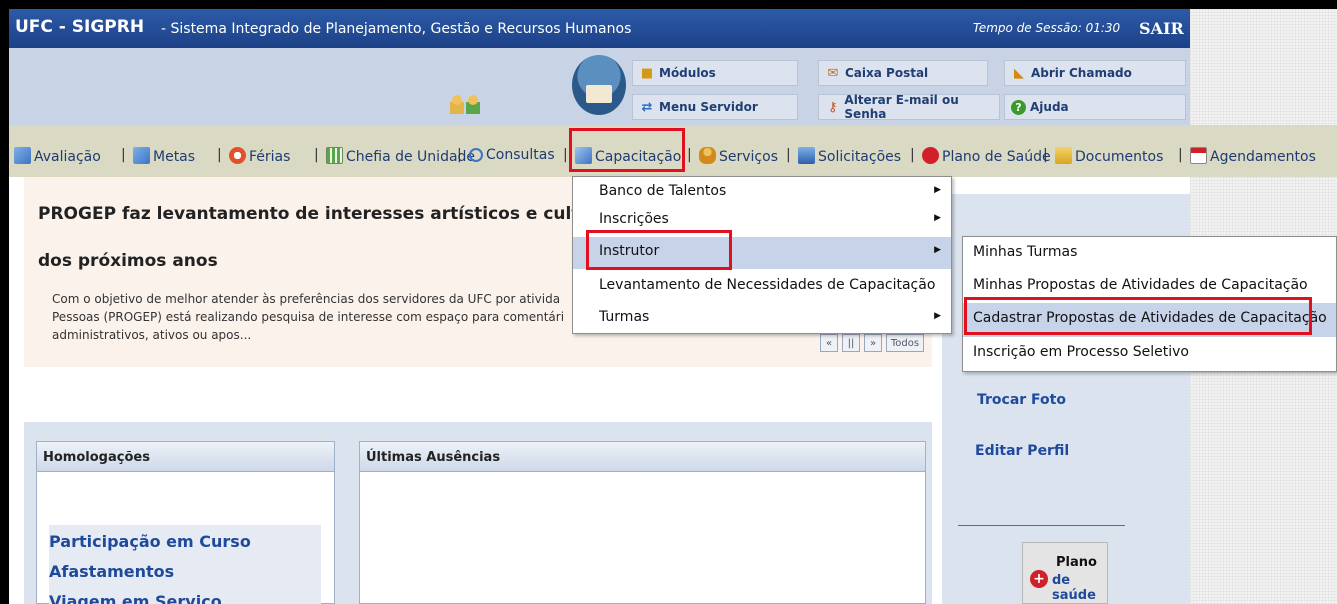  Describe the element at coordinates (185, 598) in the screenshot. I see `viagem-servico-link: Viagem em Serviço` at that location.